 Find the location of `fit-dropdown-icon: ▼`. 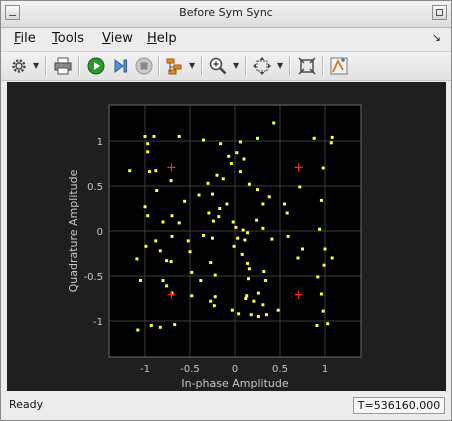

fit-dropdown-icon: ▼ is located at coordinates (280, 65).